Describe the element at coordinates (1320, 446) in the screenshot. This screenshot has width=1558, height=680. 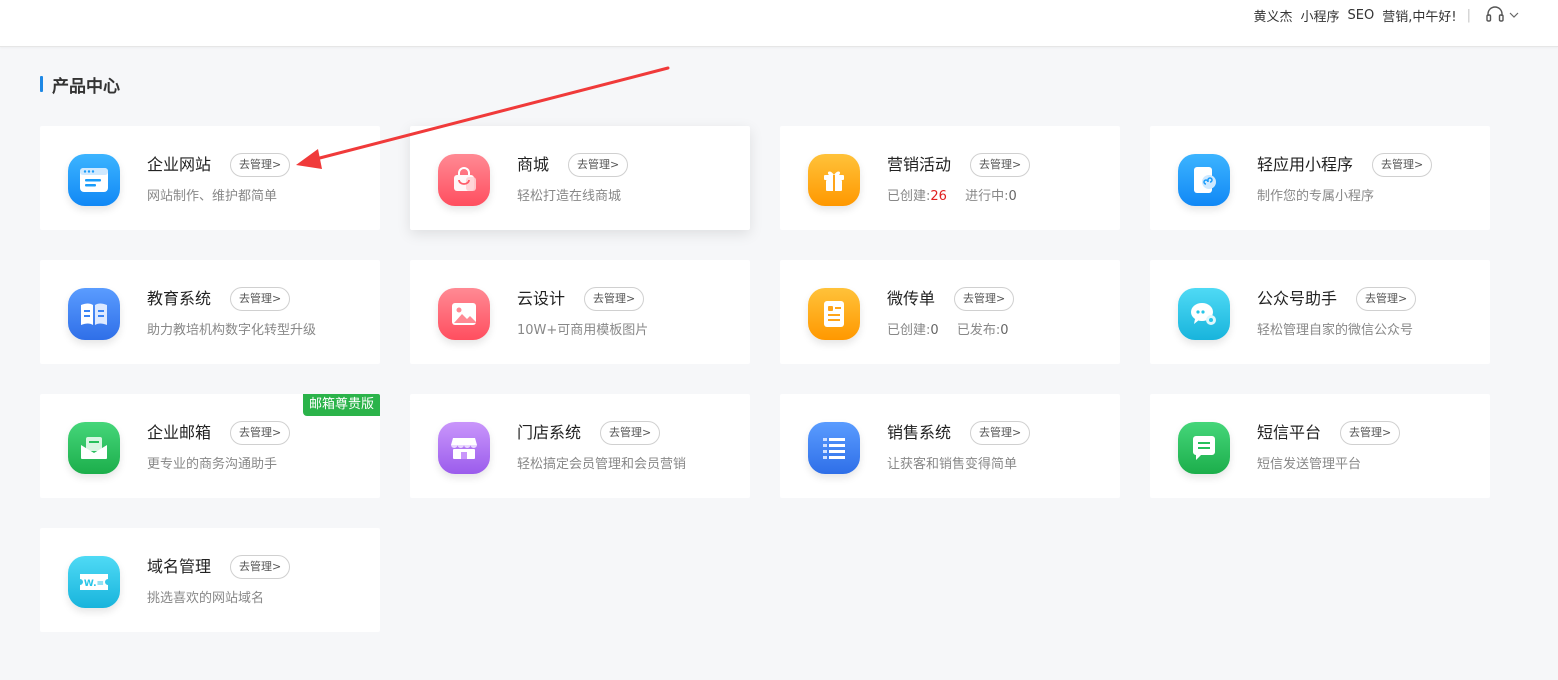
I see `product-card-sms: 短信平台 去管理> 短信发送管理平台` at that location.